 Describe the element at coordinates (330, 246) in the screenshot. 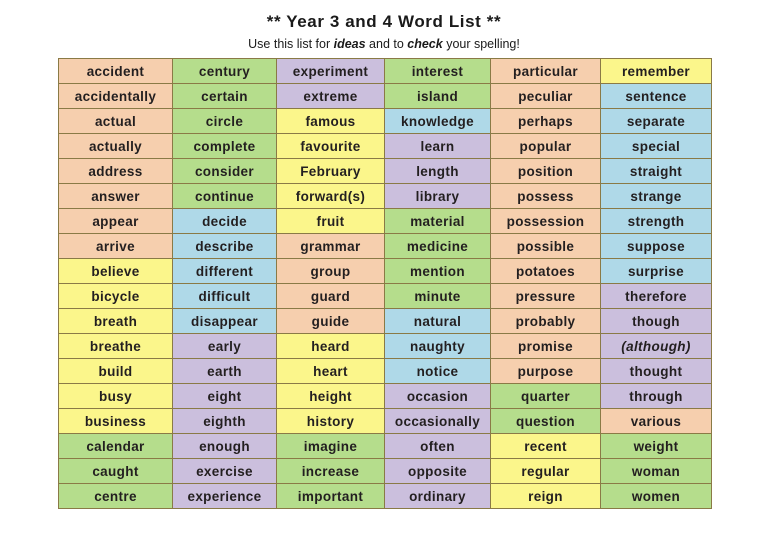

I see `word-cell: grammar` at that location.